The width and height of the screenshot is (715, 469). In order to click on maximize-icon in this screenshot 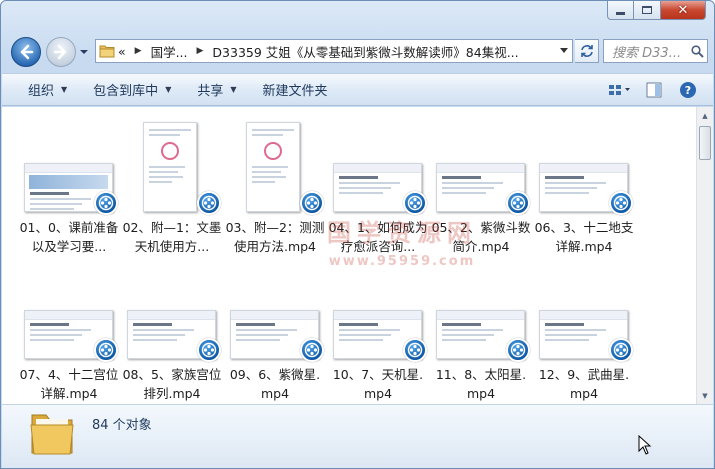, I will do `click(647, 10)`.